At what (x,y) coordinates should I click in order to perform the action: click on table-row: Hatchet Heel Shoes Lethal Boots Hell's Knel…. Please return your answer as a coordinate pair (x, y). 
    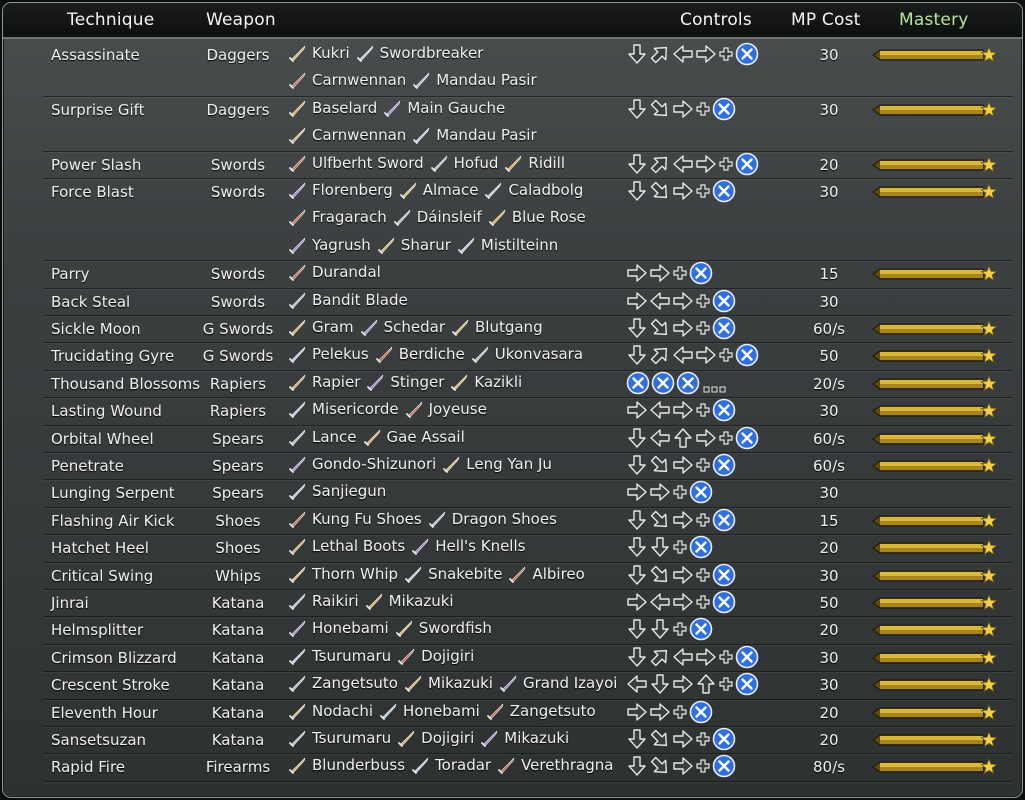
    Looking at the image, I should click on (528, 548).